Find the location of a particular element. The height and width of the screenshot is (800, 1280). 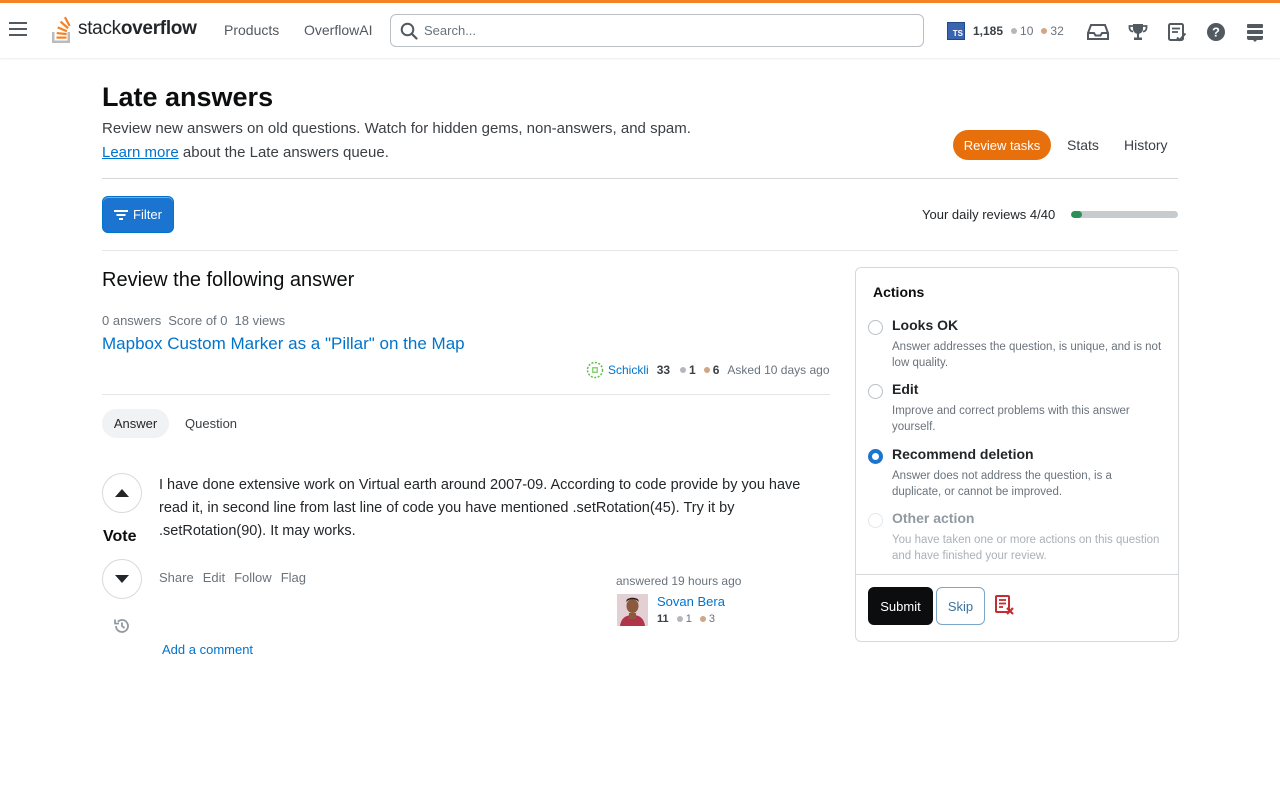

search-box is located at coordinates (657, 30).